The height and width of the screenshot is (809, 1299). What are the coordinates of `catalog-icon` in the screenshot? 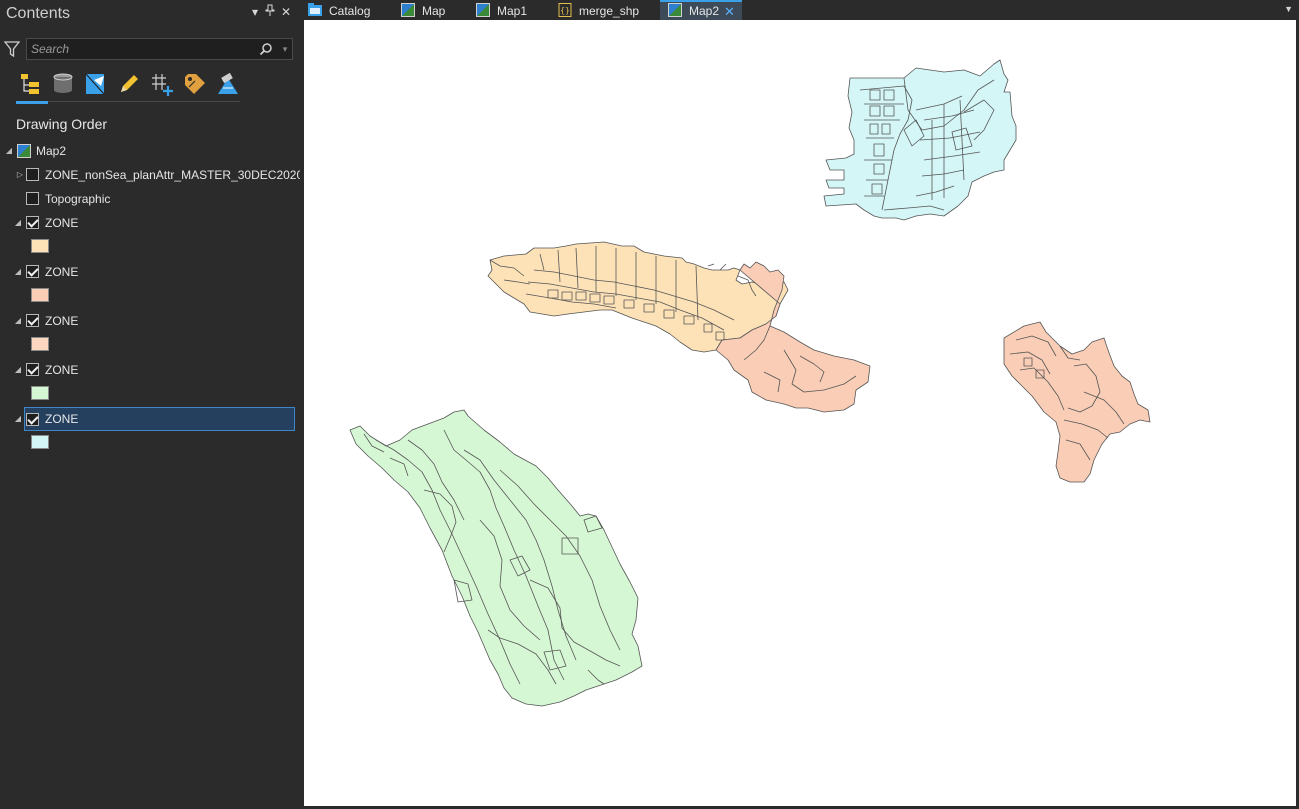 It's located at (315, 10).